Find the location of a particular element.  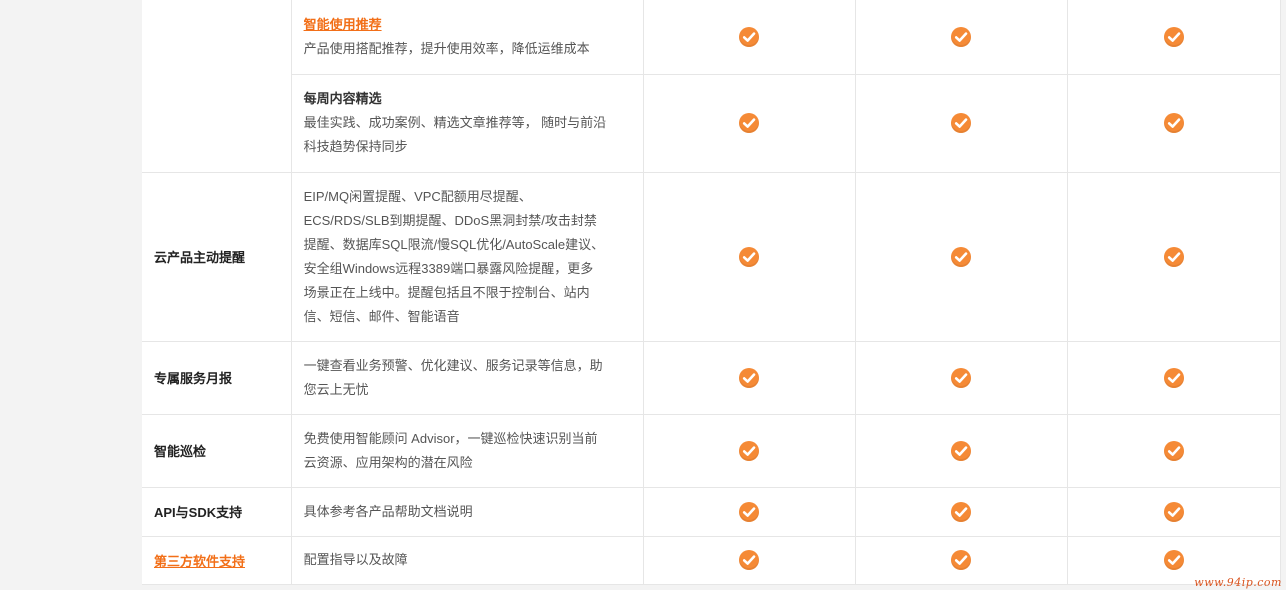

feature-title-link: 智能使用推荐 is located at coordinates (467, 25).